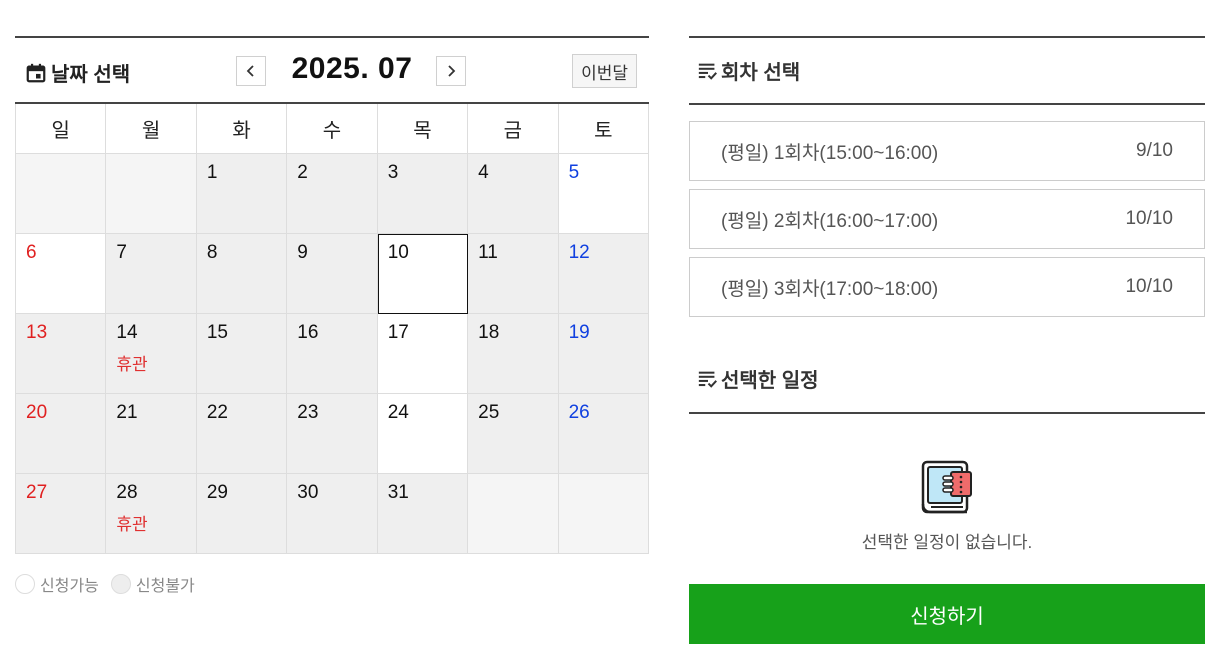  I want to click on legend-unavailable-label: 신청불가, so click(165, 586).